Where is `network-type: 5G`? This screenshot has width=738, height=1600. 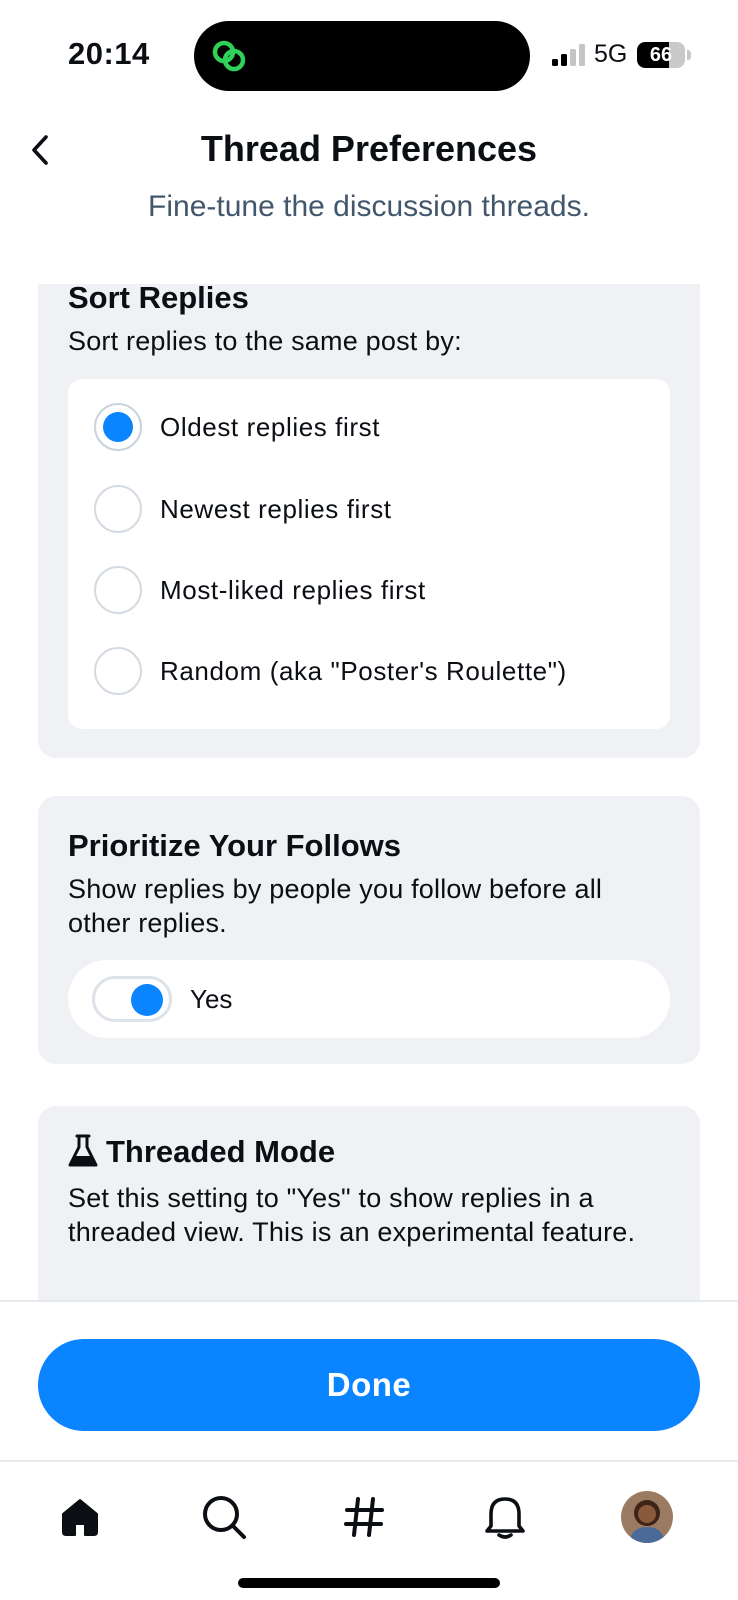 network-type: 5G is located at coordinates (611, 54).